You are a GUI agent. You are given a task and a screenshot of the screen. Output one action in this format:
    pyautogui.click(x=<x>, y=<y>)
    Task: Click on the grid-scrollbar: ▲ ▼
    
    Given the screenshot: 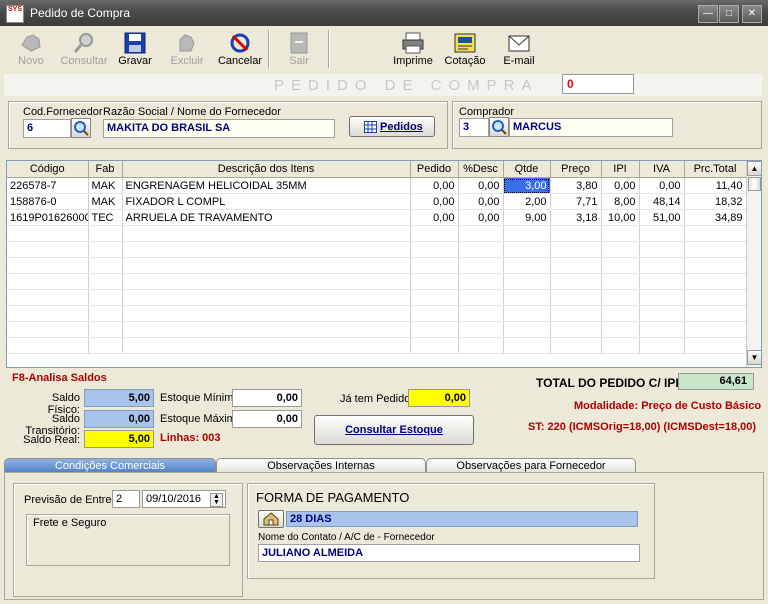 What is the action you would take?
    pyautogui.click(x=753, y=264)
    